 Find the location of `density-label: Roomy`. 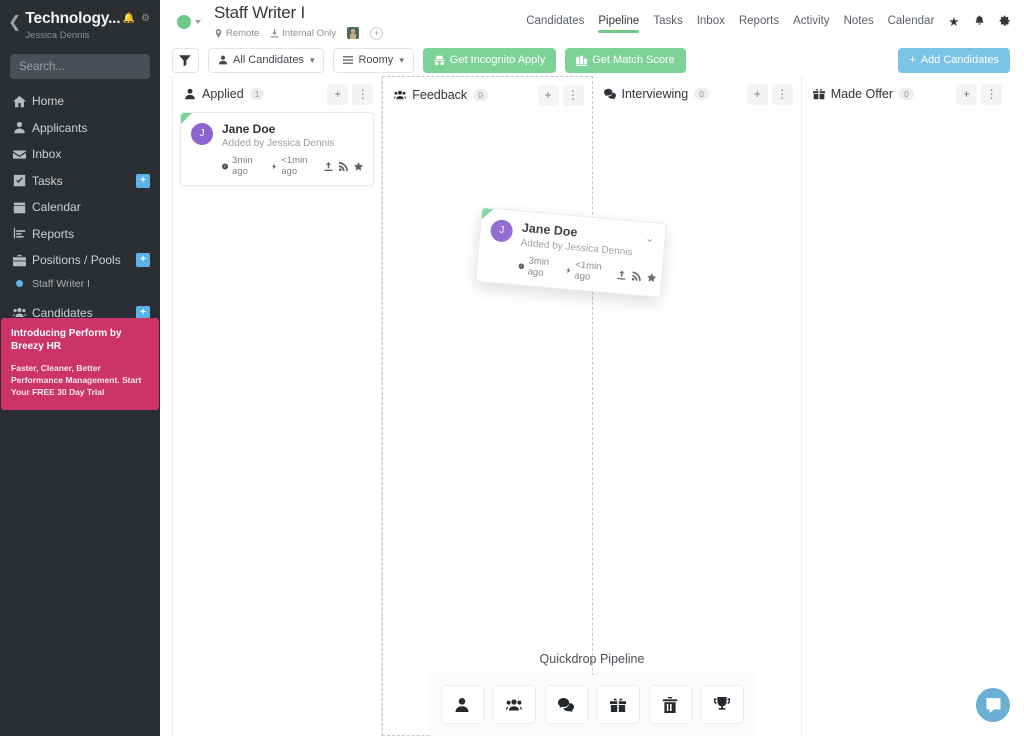

density-label: Roomy is located at coordinates (376, 60).